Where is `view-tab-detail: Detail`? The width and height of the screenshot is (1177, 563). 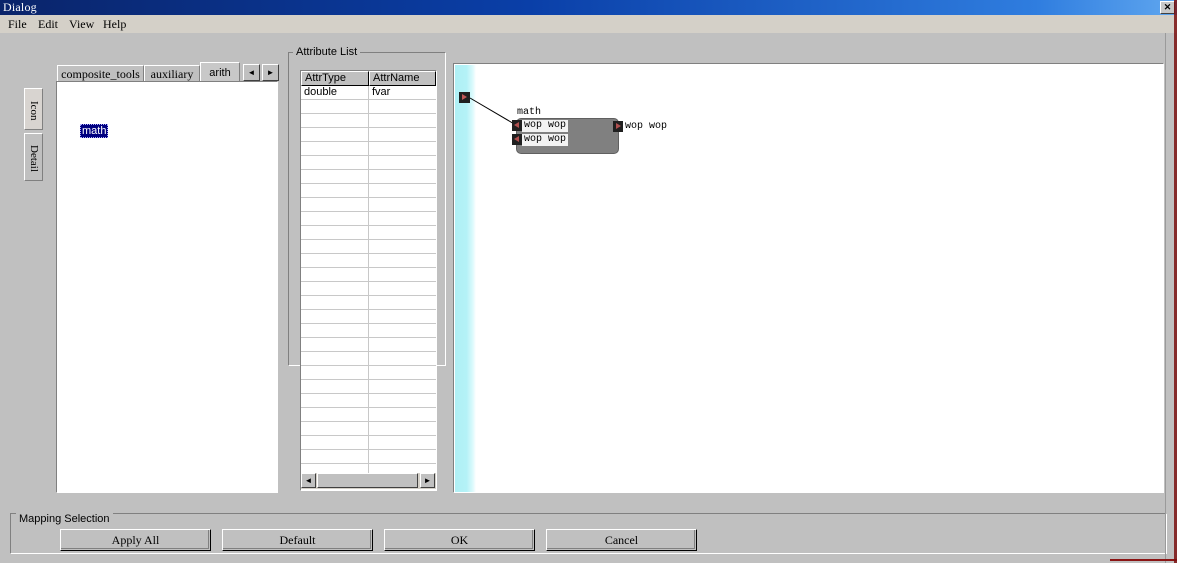 view-tab-detail: Detail is located at coordinates (33, 157).